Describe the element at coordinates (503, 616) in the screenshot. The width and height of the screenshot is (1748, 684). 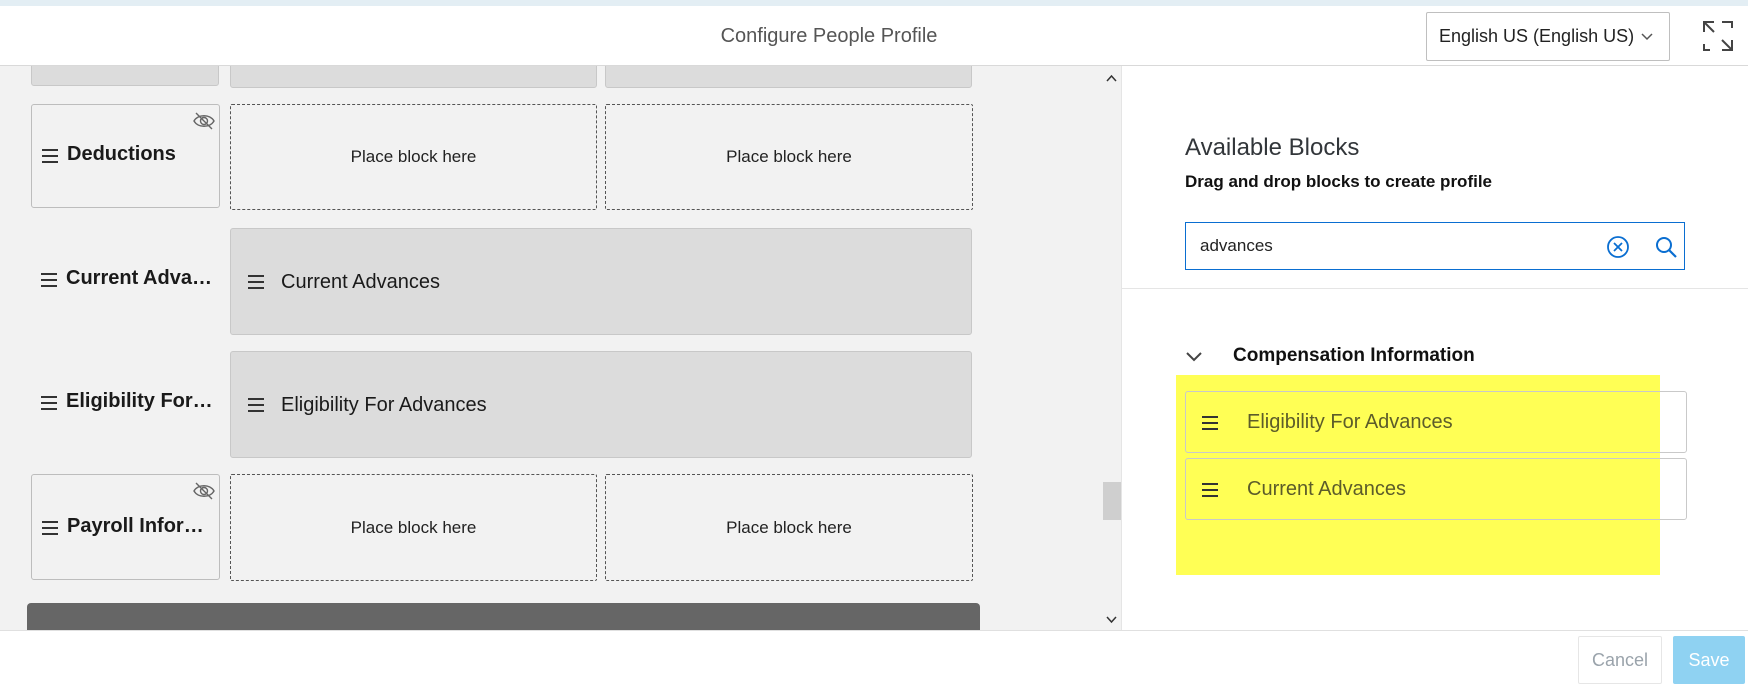
I see `section-header-bar` at that location.